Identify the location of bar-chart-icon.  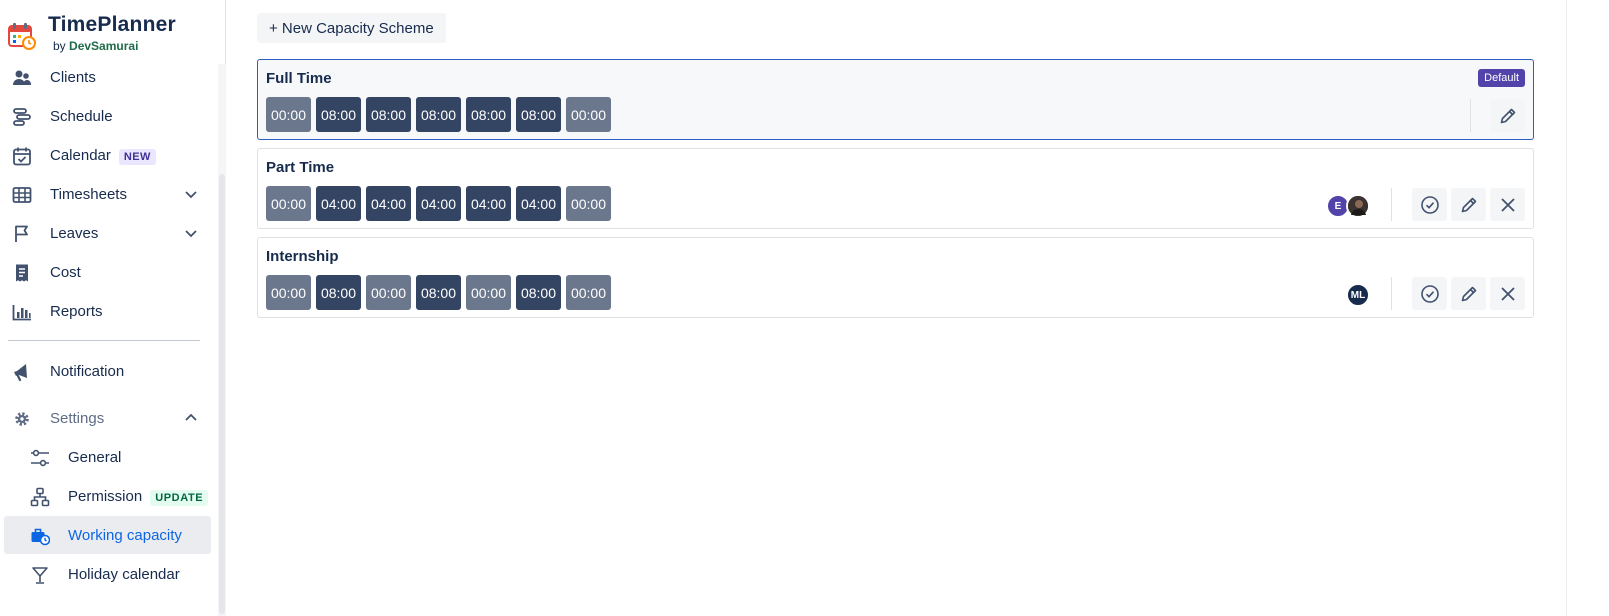
(21, 313).